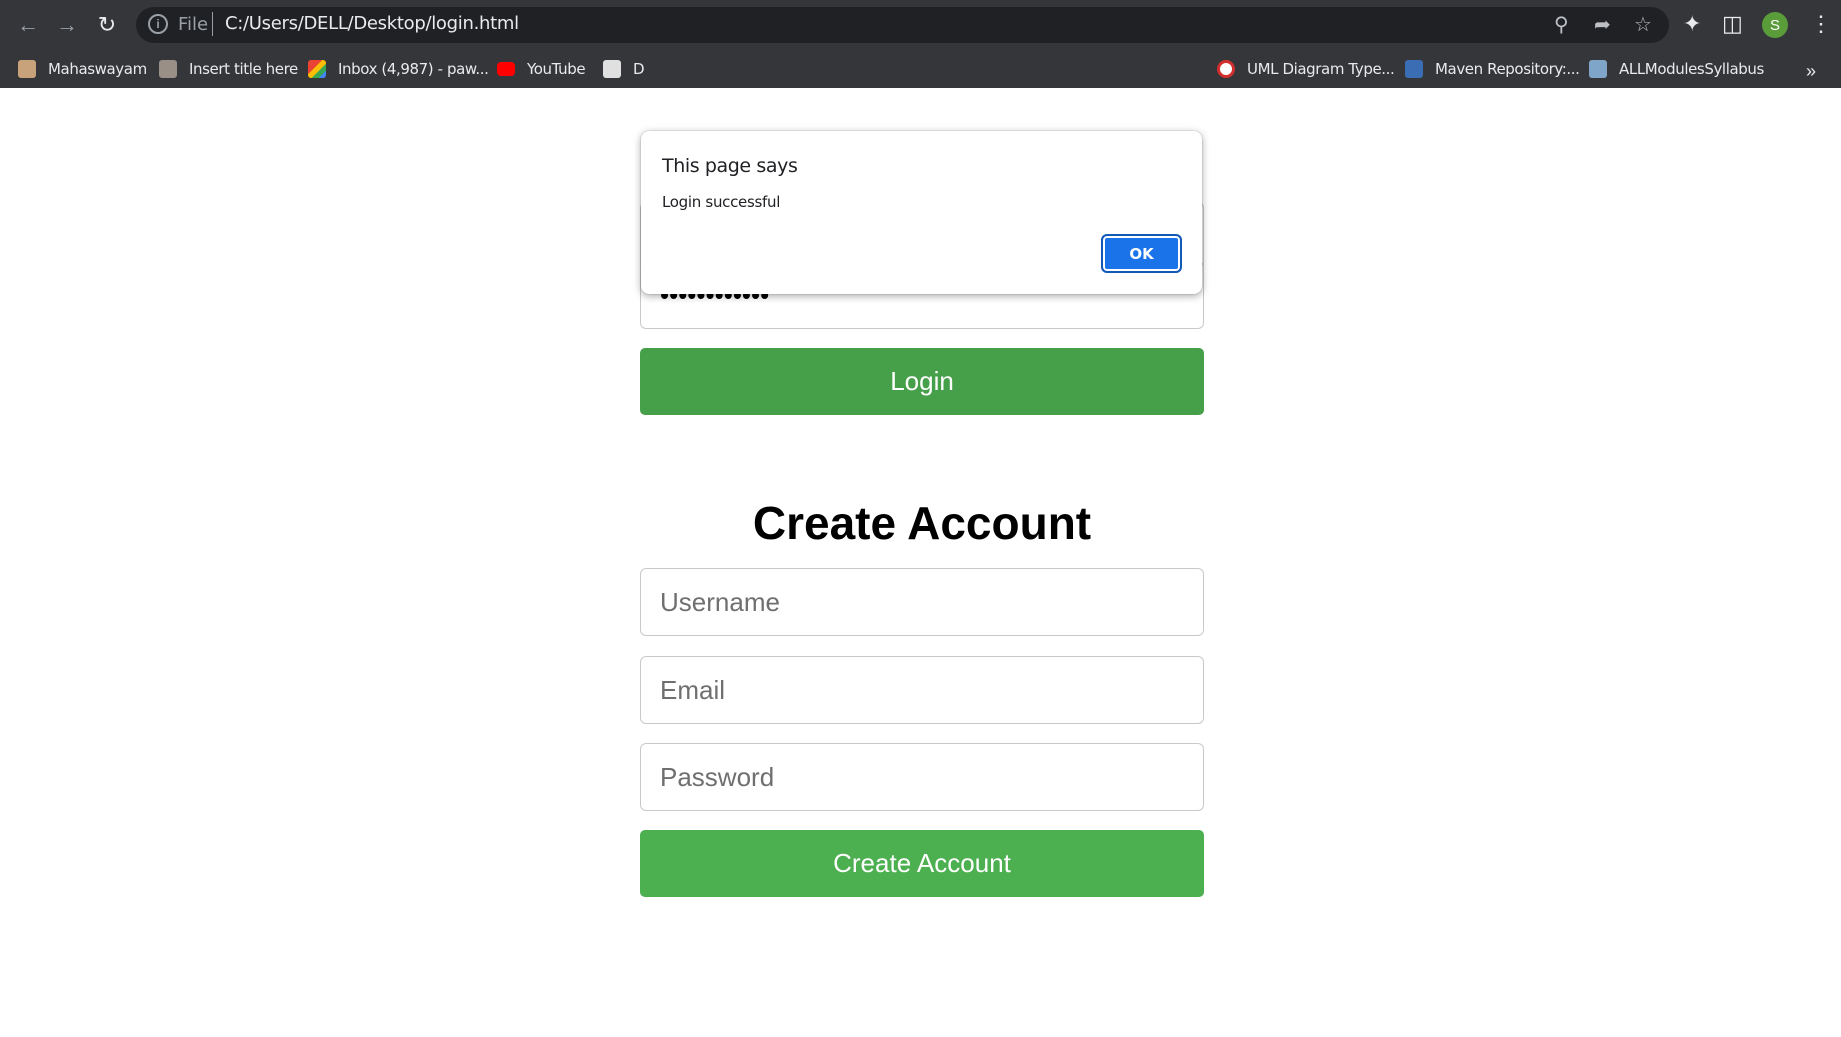 The width and height of the screenshot is (1841, 1037). I want to click on dialog-ok-button: OK, so click(1141, 253).